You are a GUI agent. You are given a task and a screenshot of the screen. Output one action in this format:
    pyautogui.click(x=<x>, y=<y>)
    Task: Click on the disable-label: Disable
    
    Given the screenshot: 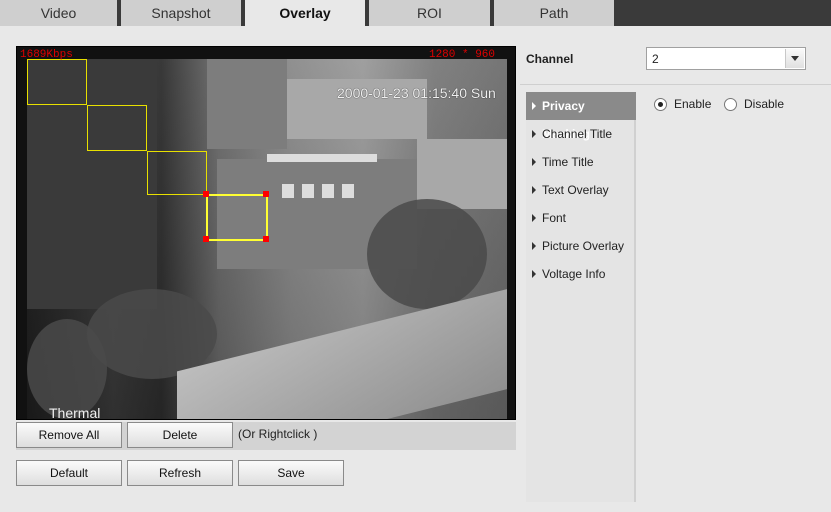 What is the action you would take?
    pyautogui.click(x=764, y=104)
    